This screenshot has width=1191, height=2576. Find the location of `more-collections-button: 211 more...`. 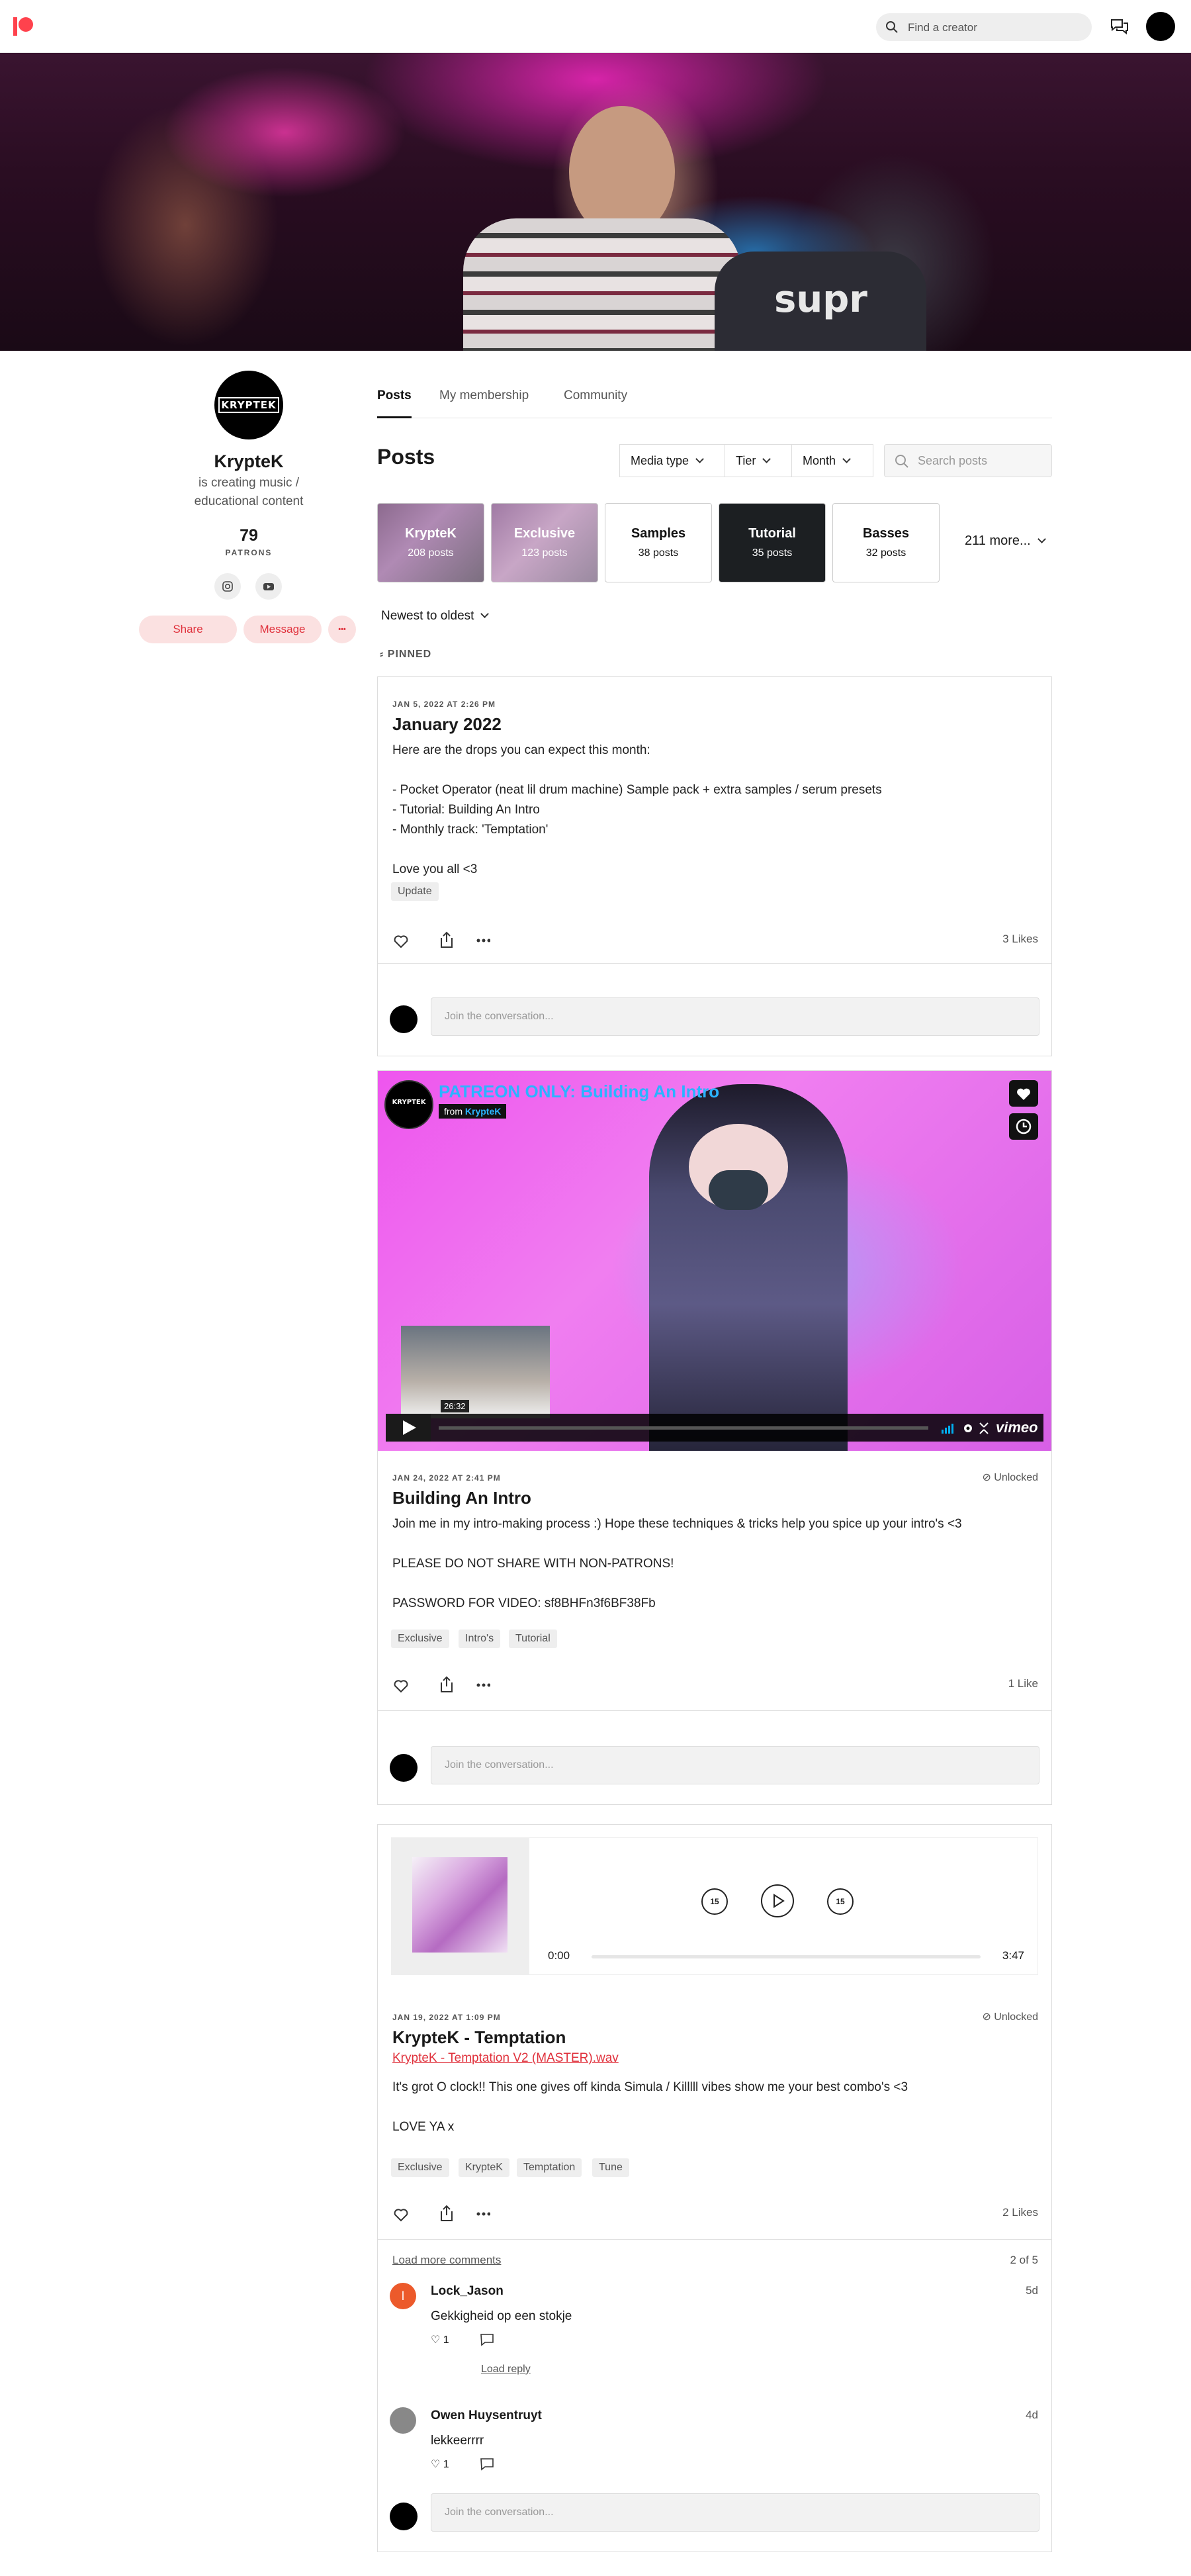

more-collections-button: 211 more... is located at coordinates (1005, 541).